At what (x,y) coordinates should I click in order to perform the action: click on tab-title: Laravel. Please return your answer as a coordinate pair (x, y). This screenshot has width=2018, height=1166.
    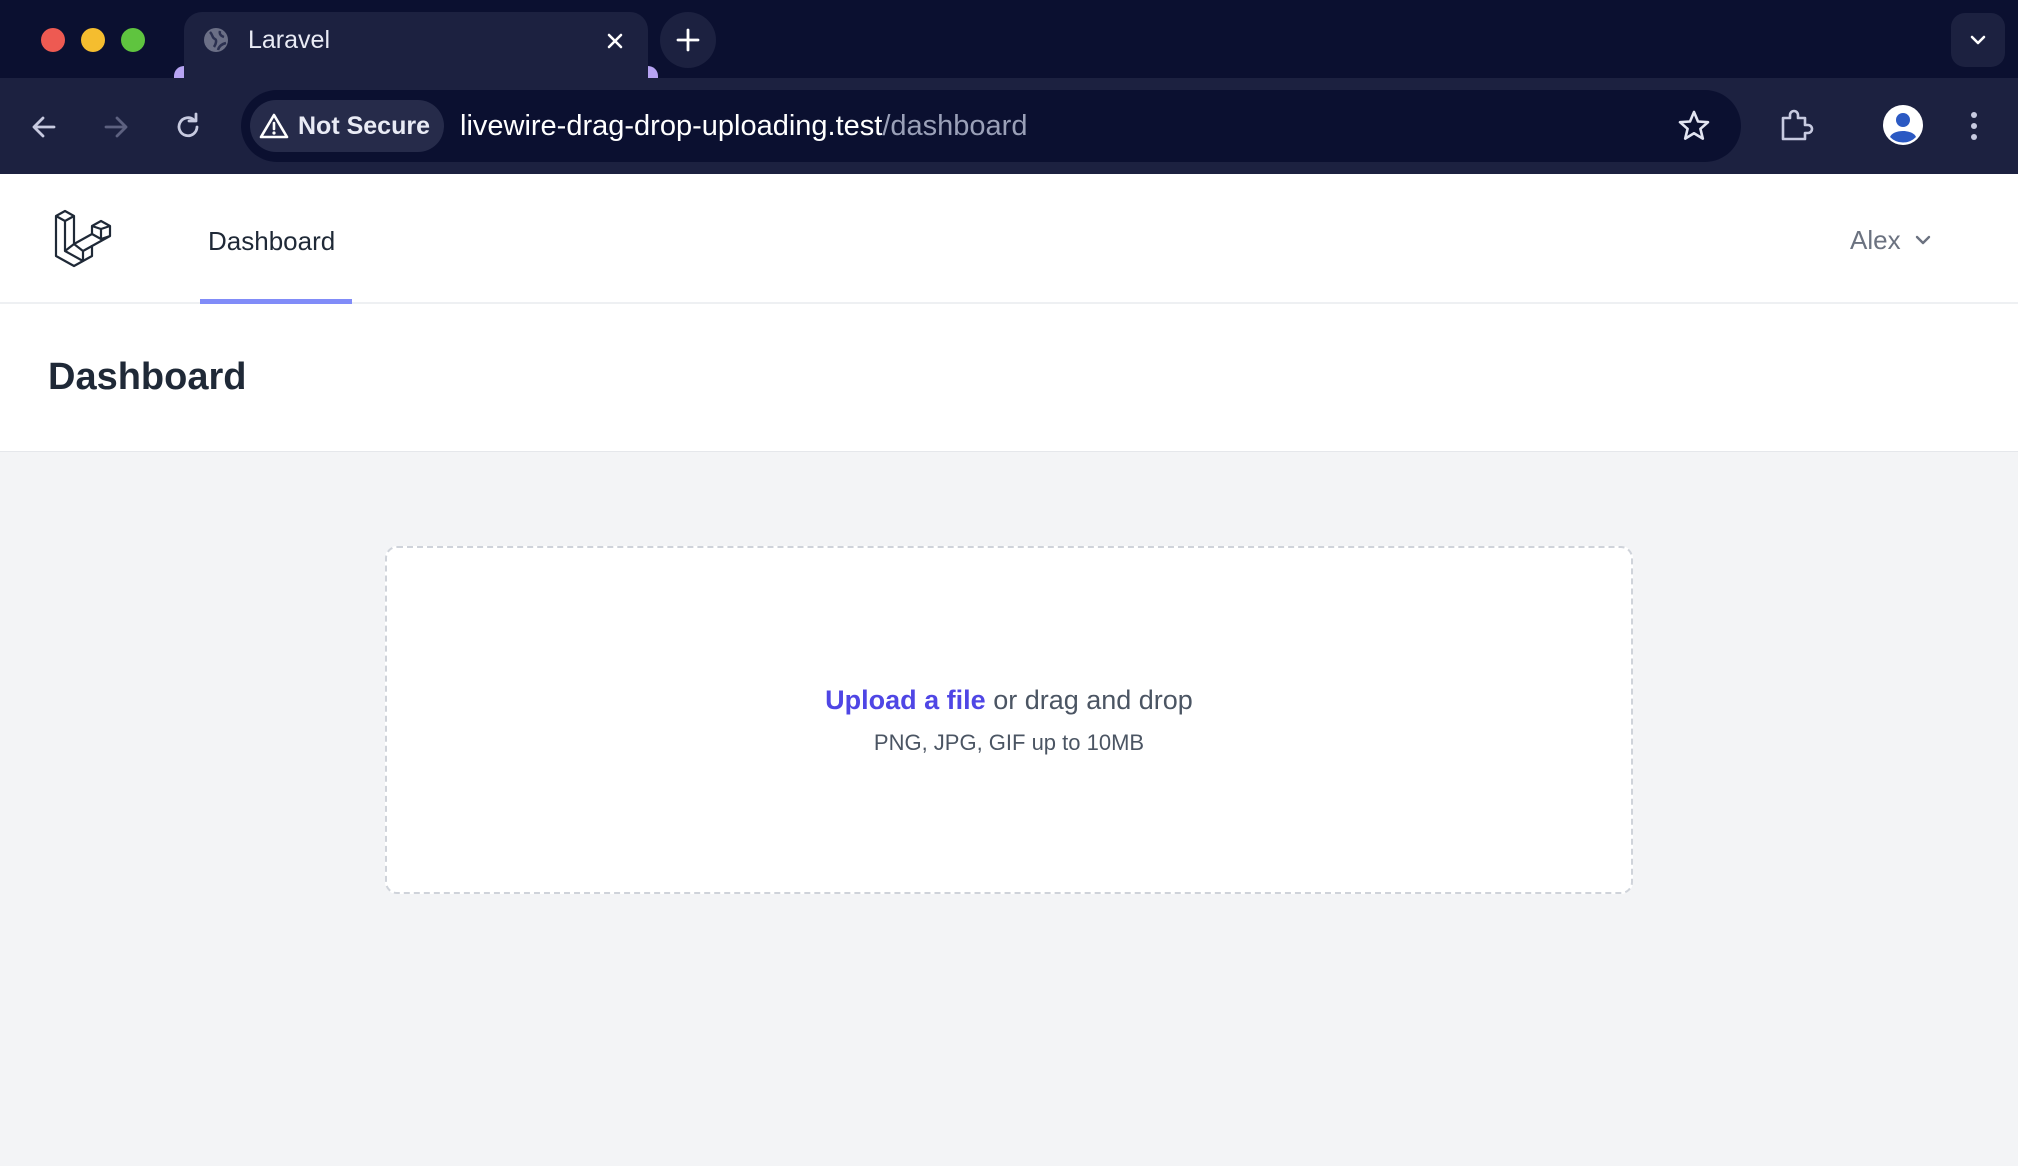
    Looking at the image, I should click on (289, 40).